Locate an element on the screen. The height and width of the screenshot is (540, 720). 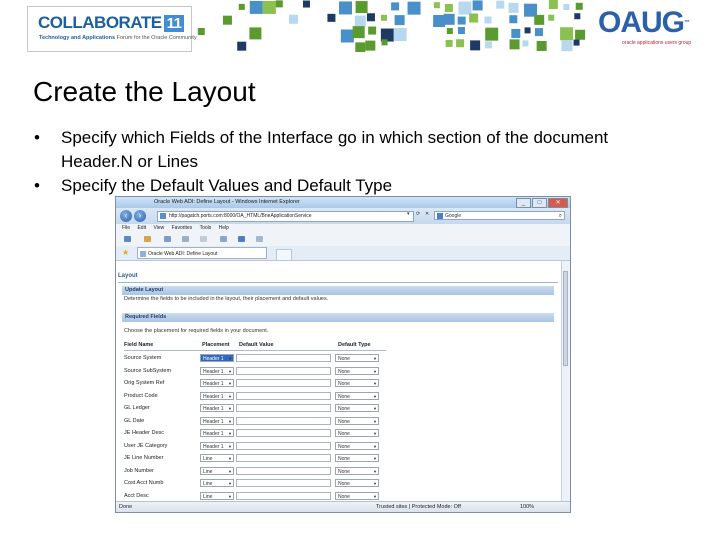
maximize-button: □ is located at coordinates (539, 203).